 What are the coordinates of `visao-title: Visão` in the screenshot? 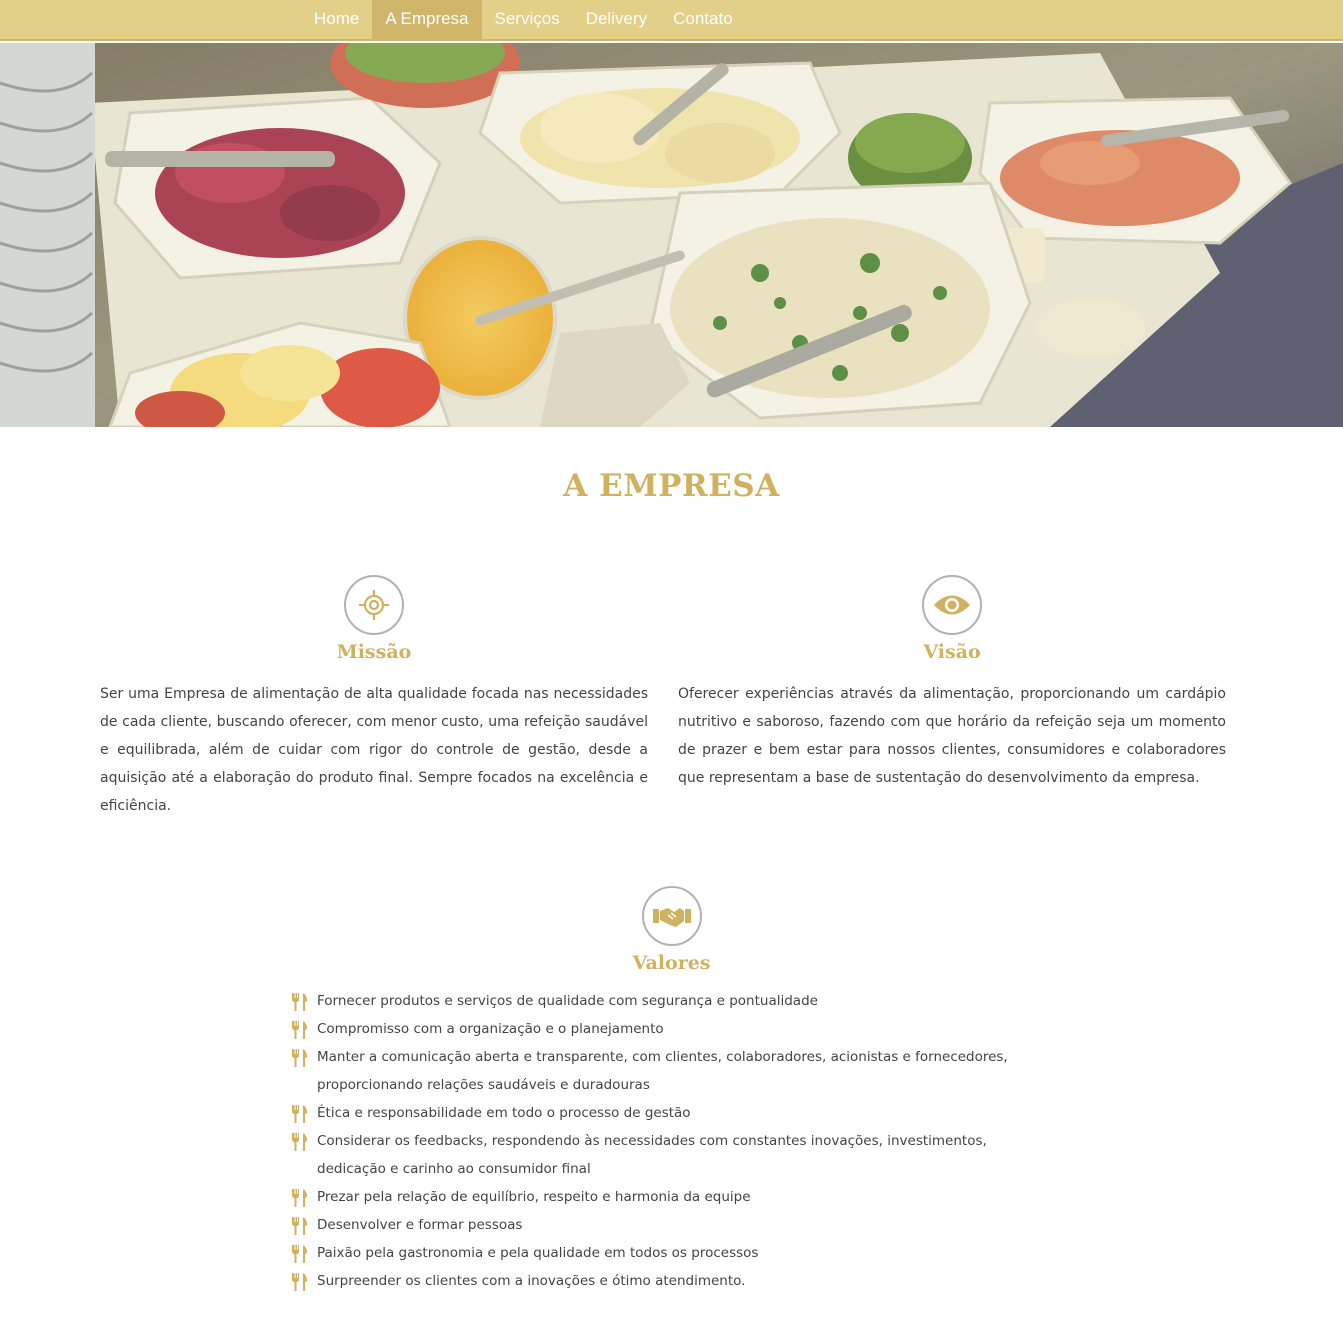 It's located at (952, 652).